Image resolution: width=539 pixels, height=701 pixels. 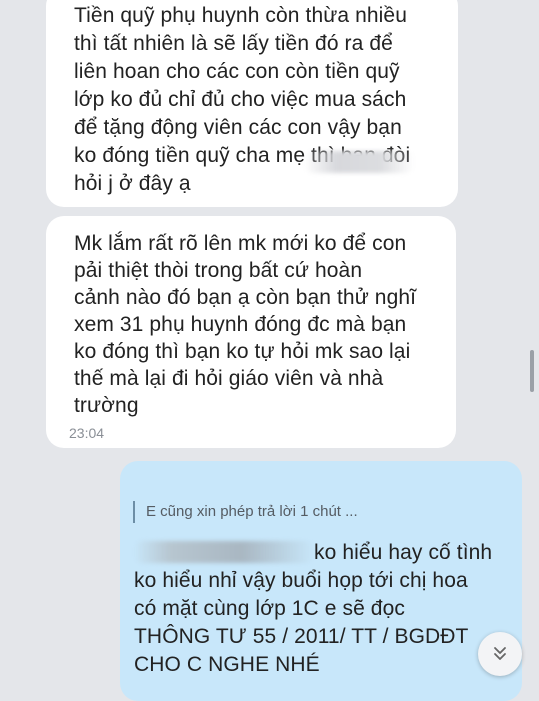 I want to click on message-line: pải thiệt thòi trong bất cứ hoàn, so click(x=218, y=270).